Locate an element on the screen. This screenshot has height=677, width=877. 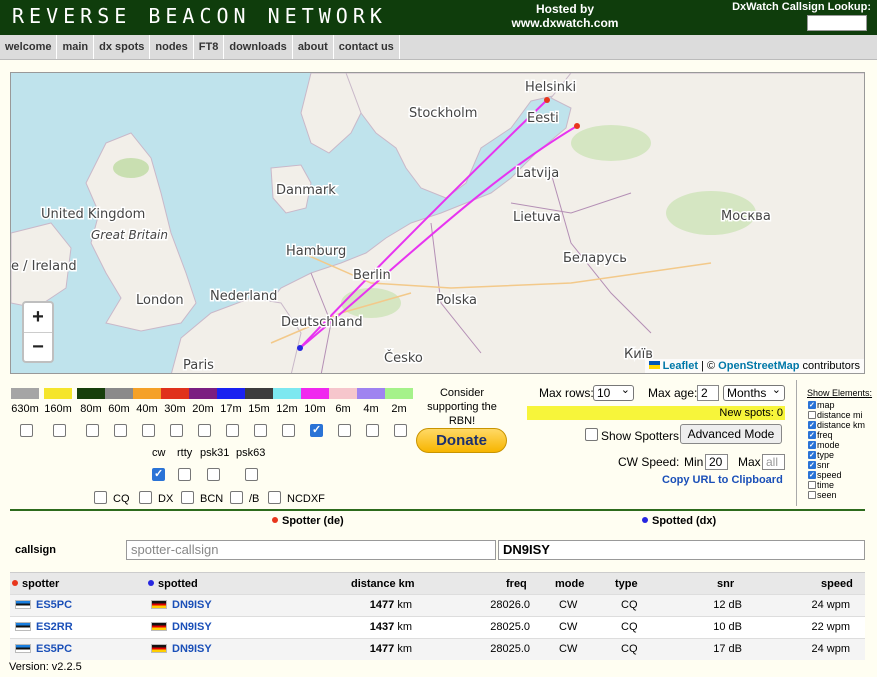
spotter-callsign-input: spotter-callsign is located at coordinates (311, 550).